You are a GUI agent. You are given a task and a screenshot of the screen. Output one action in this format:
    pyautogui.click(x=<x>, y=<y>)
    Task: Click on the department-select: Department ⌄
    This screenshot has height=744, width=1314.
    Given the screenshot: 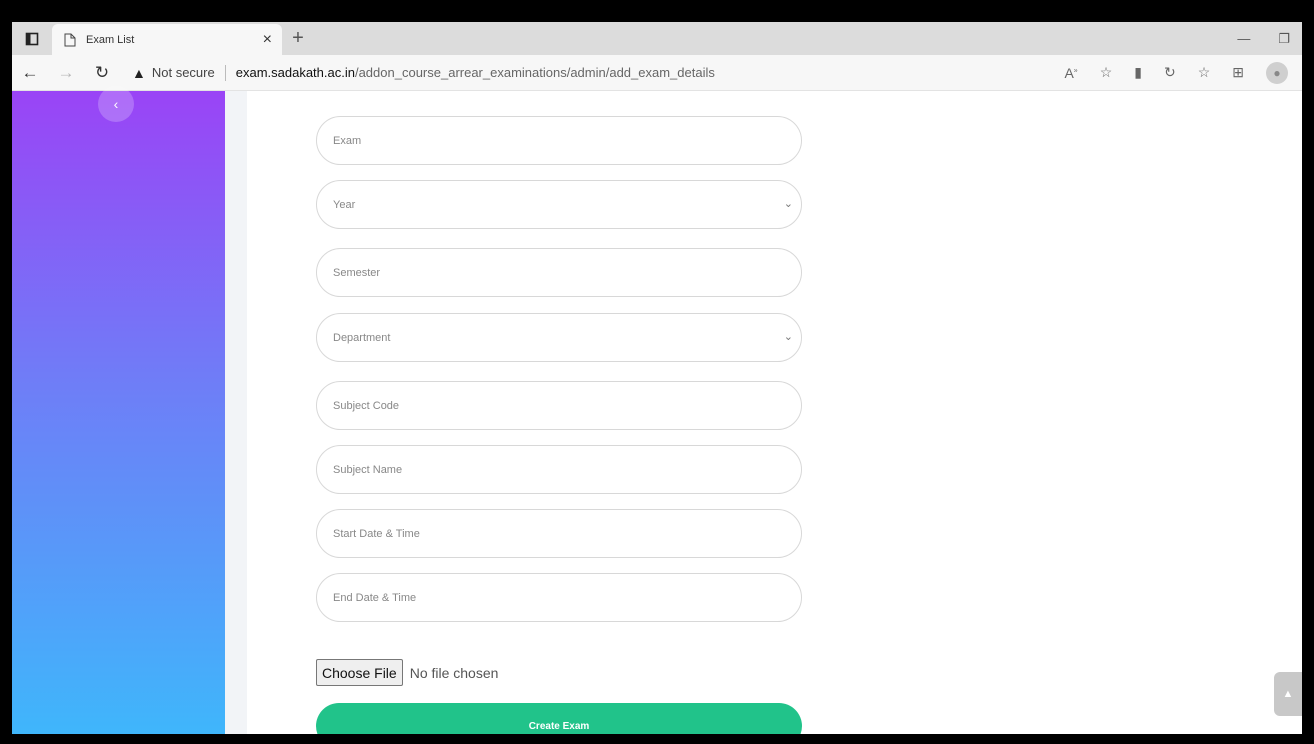 What is the action you would take?
    pyautogui.click(x=559, y=337)
    